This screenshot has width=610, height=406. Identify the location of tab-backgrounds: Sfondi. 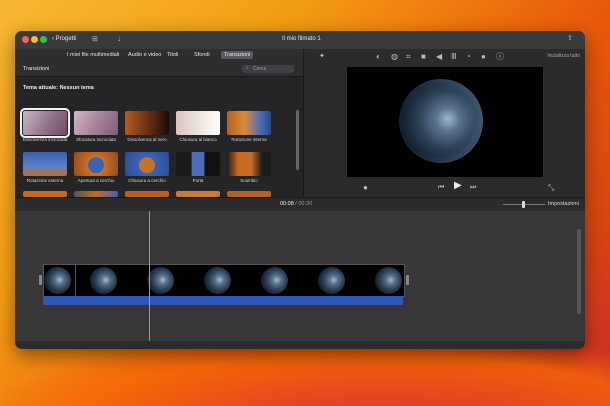
(202, 55).